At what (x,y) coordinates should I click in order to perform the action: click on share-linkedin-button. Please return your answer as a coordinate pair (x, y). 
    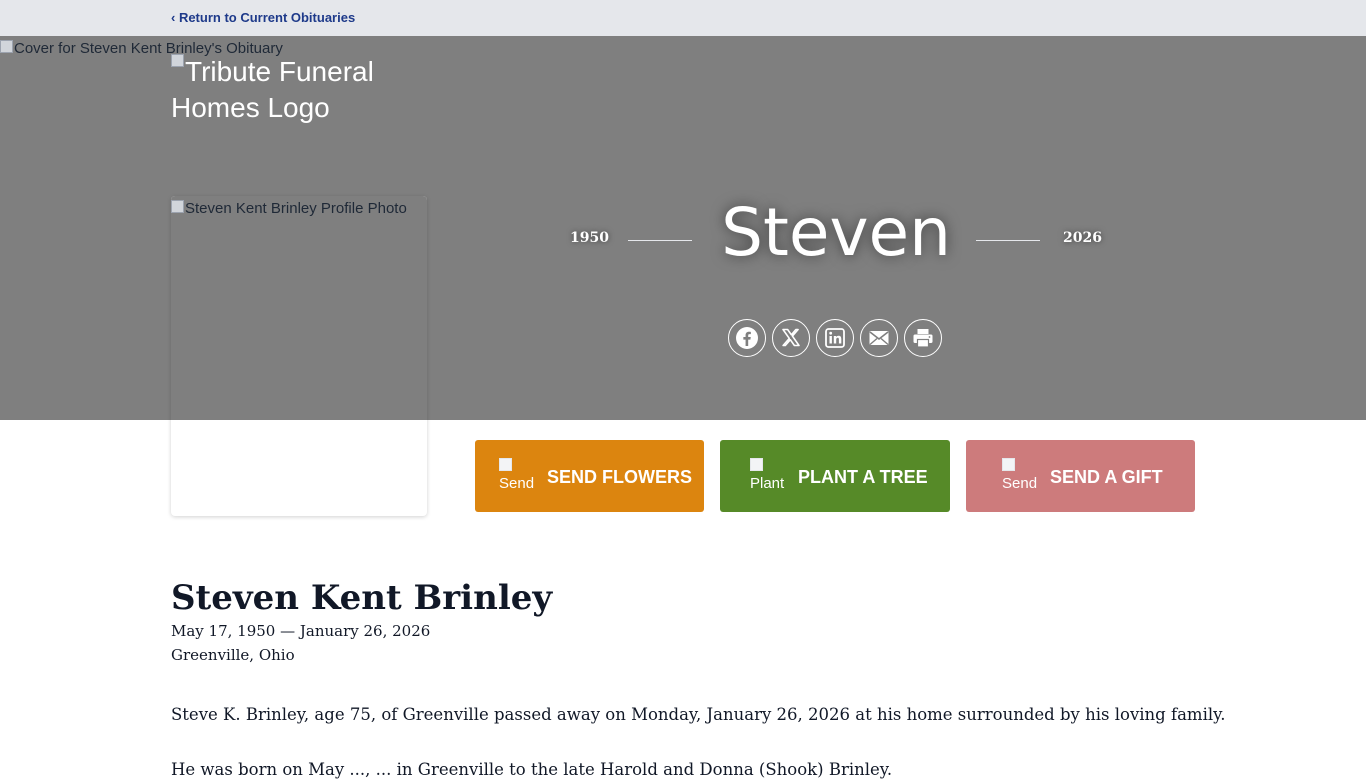
    Looking at the image, I should click on (835, 338).